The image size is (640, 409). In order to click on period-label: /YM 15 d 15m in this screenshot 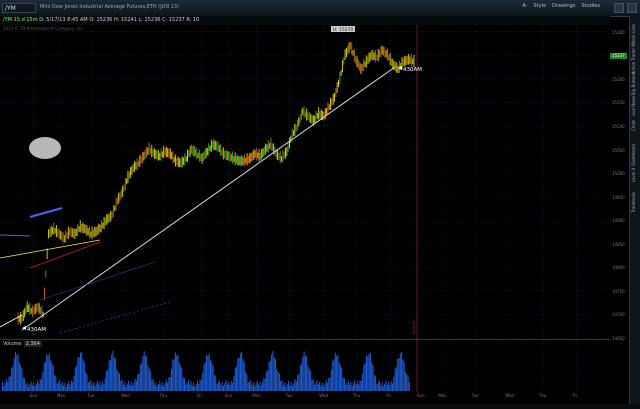, I will do `click(20, 20)`.